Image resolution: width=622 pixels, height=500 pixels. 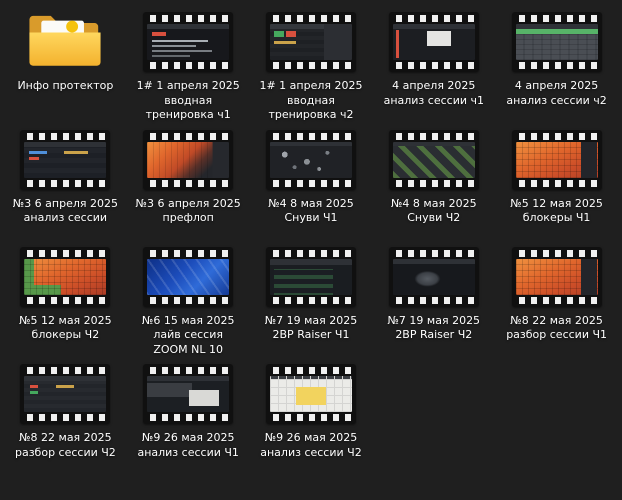 I want to click on item-label: №7 19 мая 2025 2BP Raiser Ч2, so click(x=434, y=327).